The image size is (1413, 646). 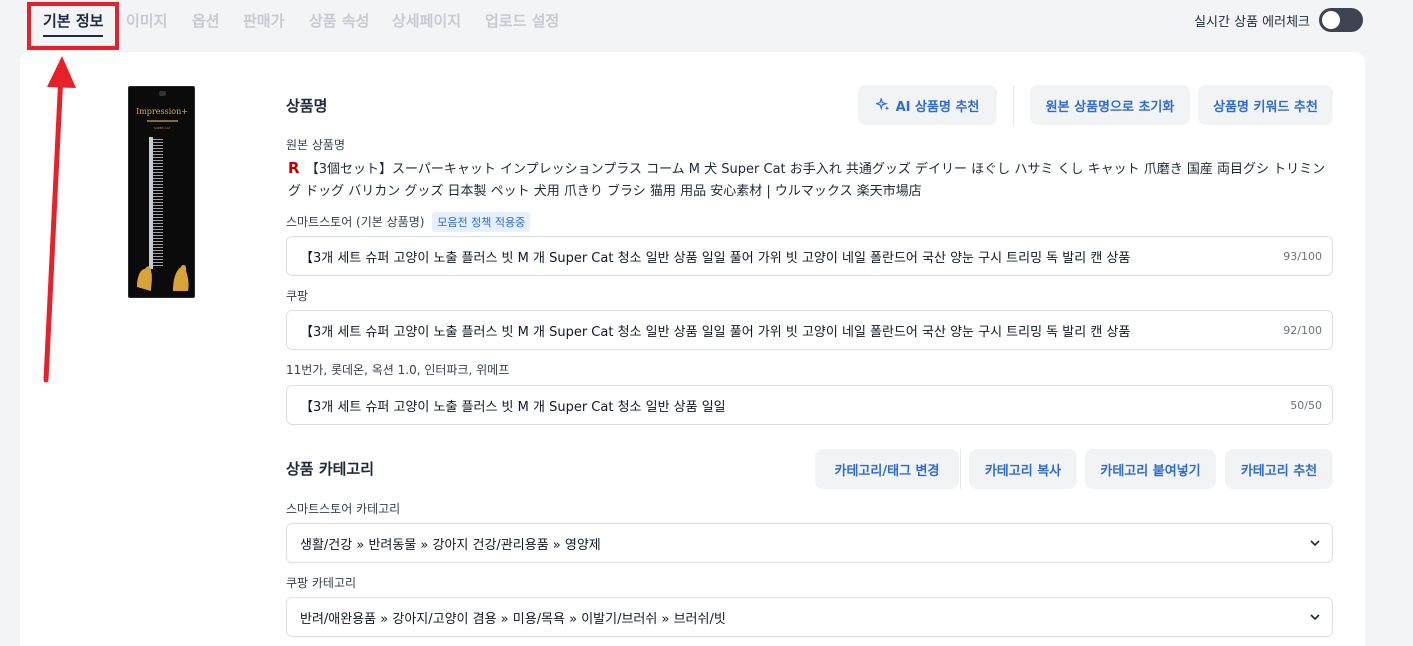 I want to click on coupang-name-count: 92/100, so click(x=1302, y=330).